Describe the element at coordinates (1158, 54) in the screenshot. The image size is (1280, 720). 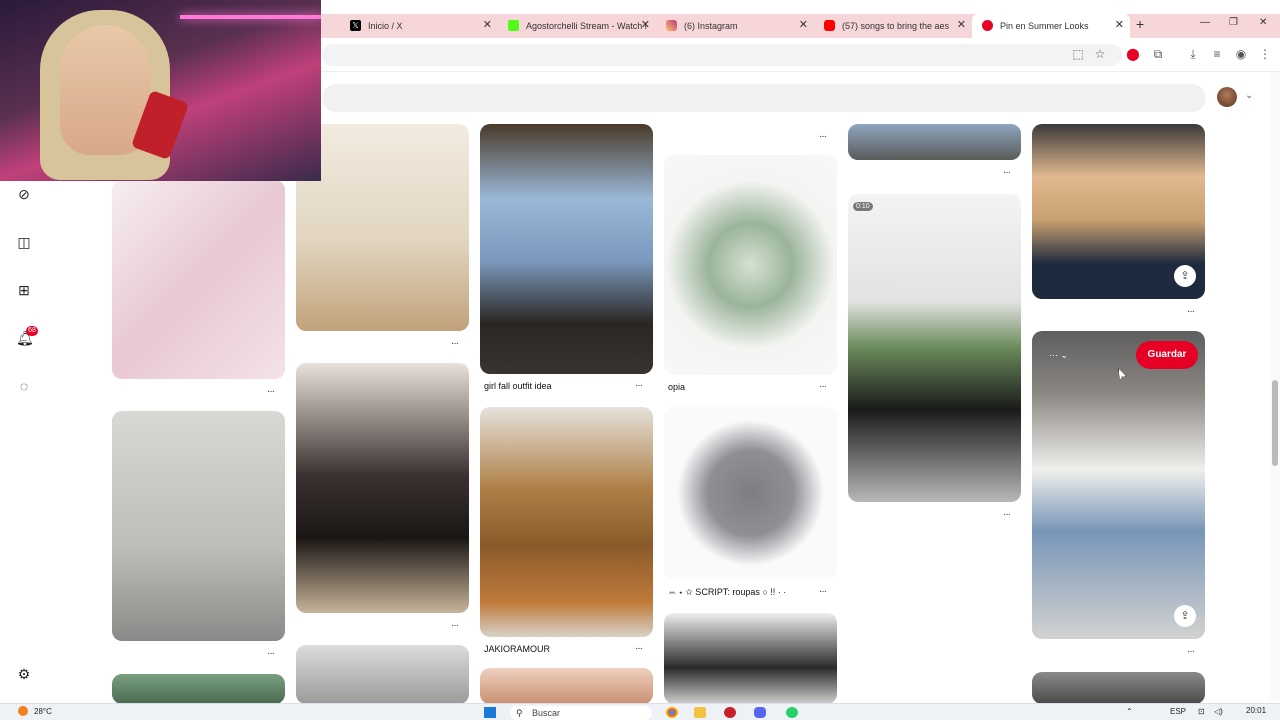
I see `extensions-icon: ⧉` at that location.